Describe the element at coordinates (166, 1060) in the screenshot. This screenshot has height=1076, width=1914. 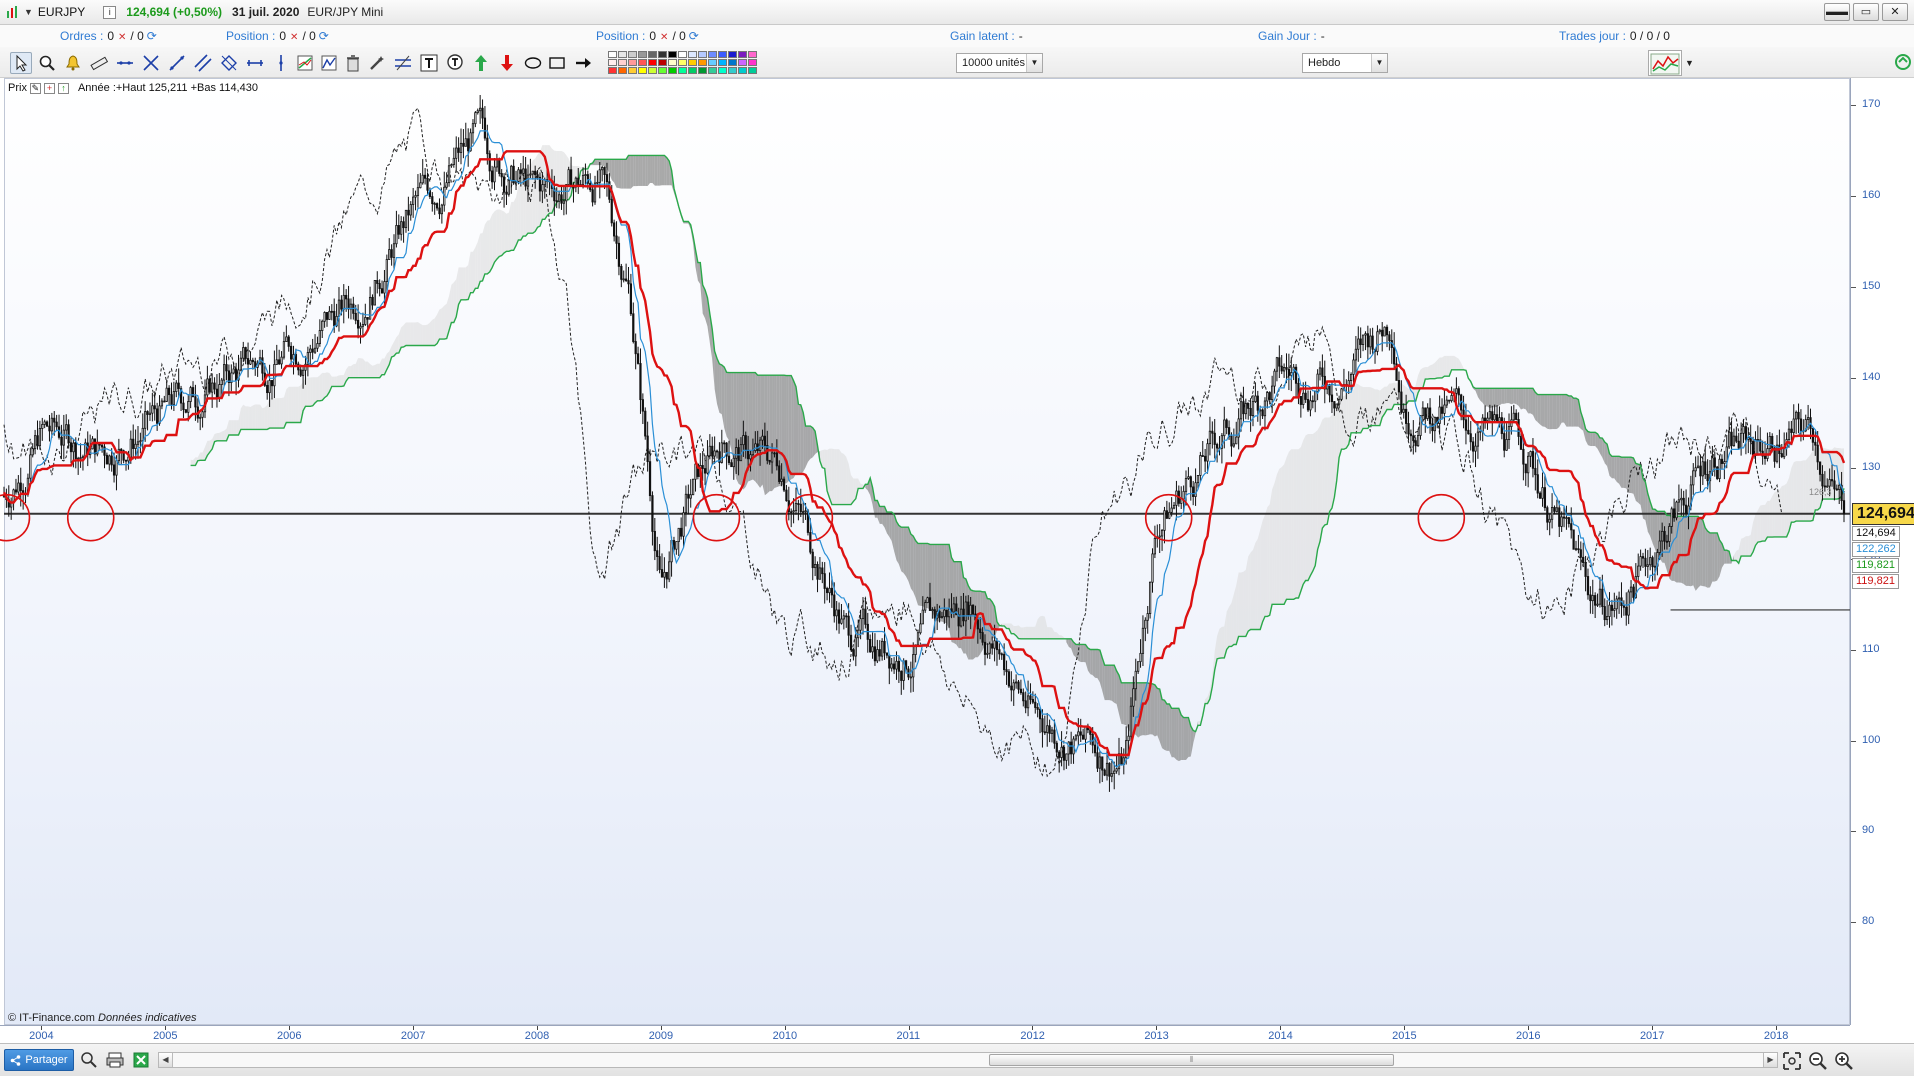
I see `scroll-left-arrow-icon: ◀` at that location.